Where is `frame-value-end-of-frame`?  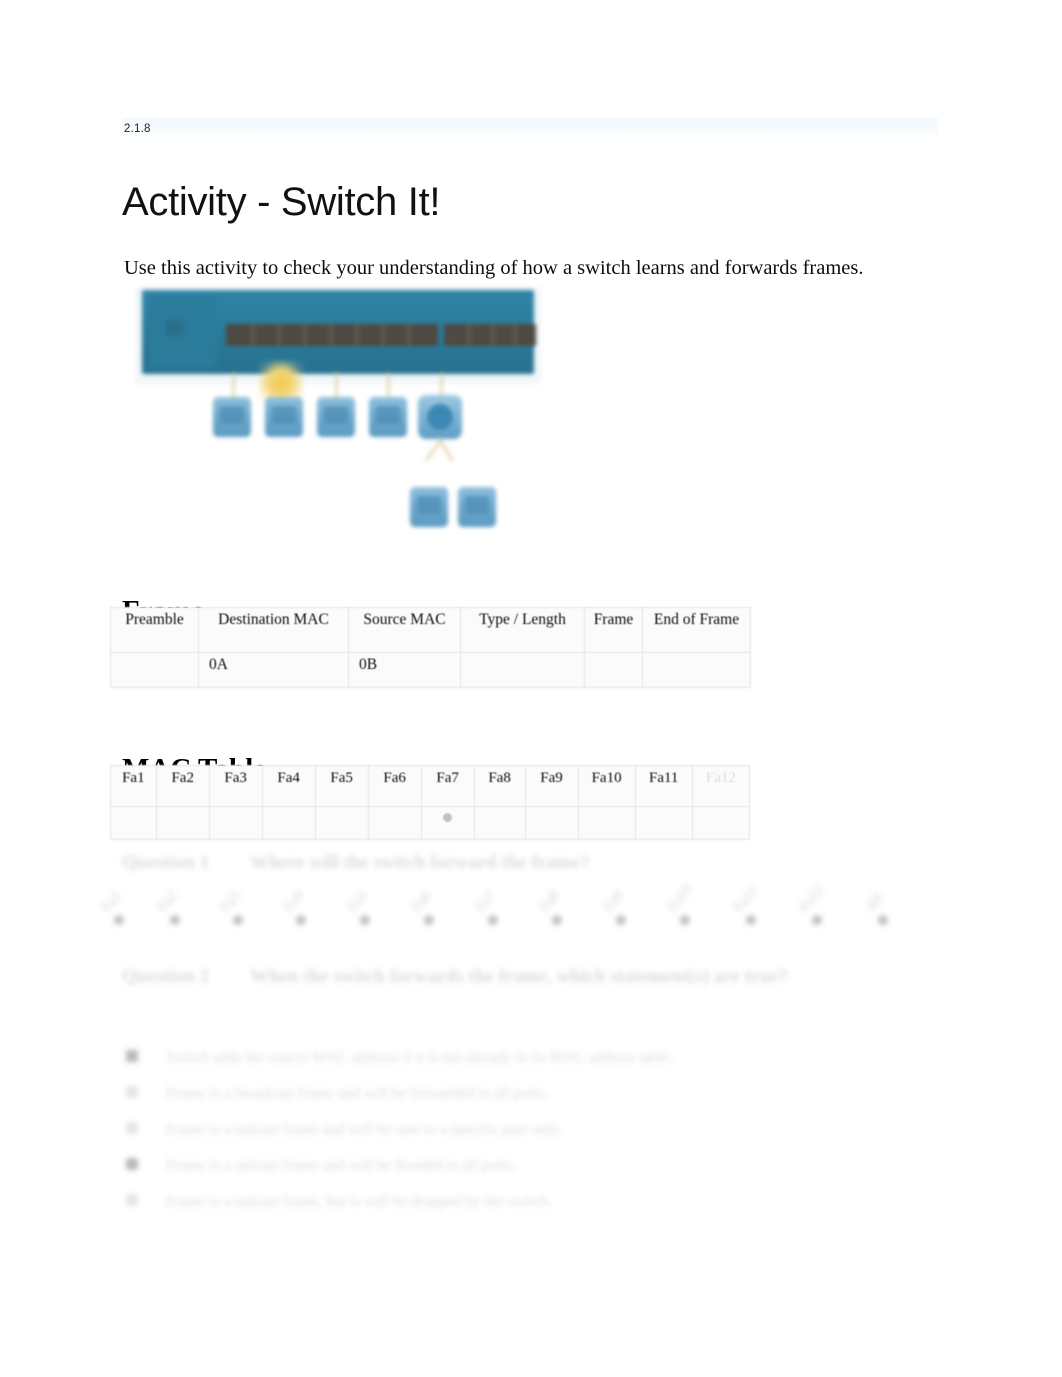
frame-value-end-of-frame is located at coordinates (696, 670).